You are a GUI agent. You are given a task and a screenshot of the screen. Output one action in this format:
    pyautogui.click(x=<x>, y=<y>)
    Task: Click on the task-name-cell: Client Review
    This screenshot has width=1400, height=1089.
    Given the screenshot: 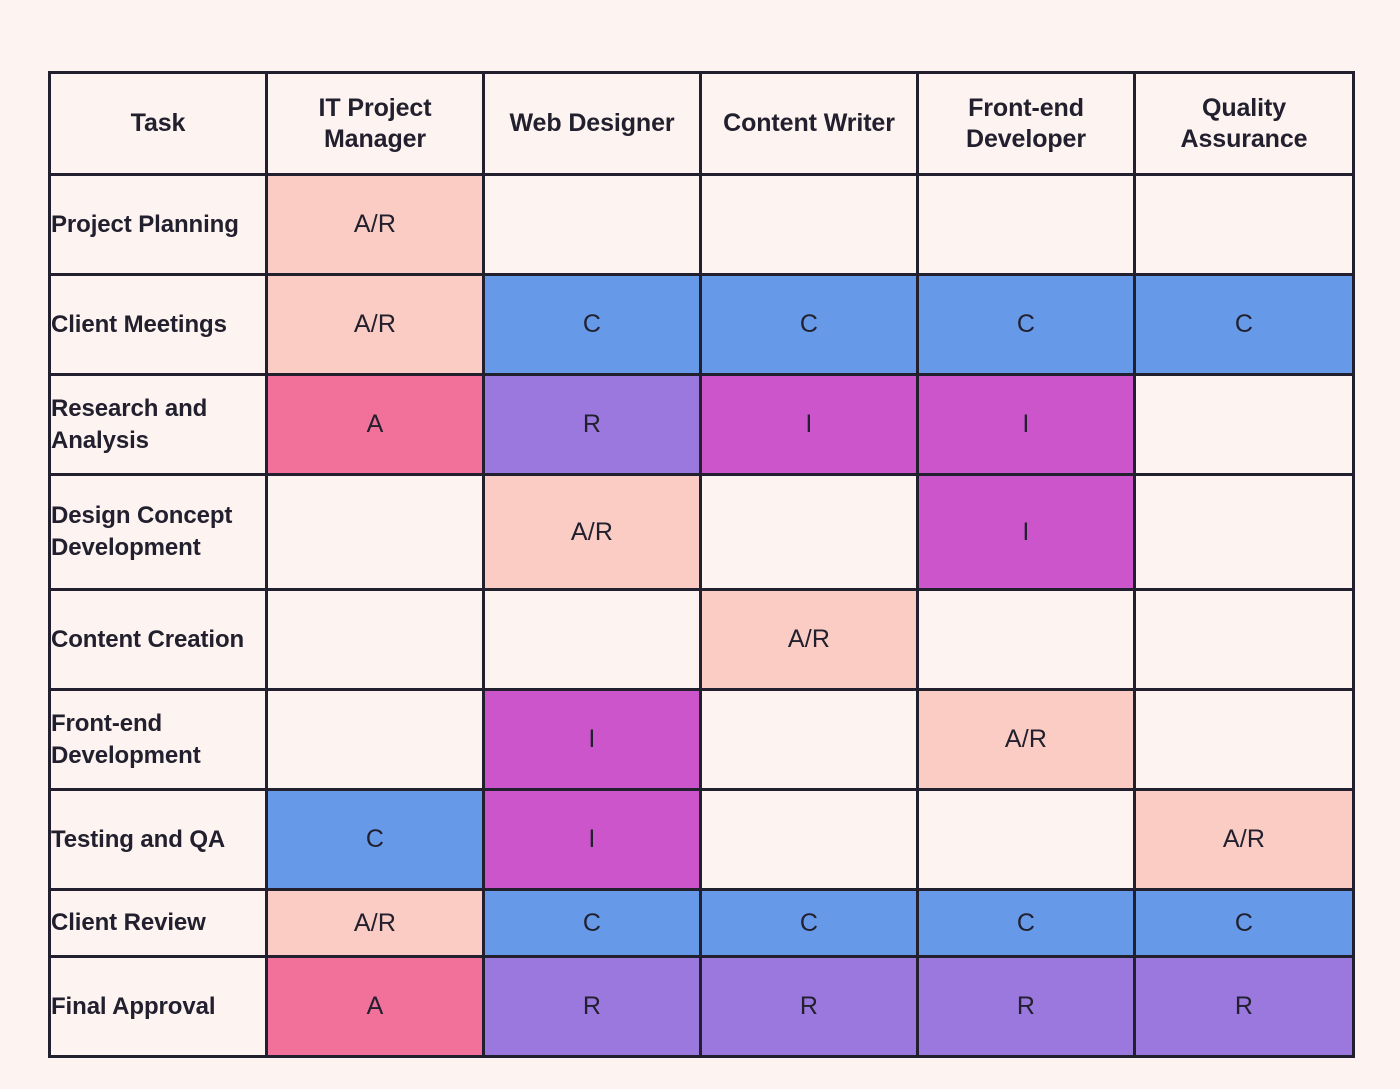 What is the action you would take?
    pyautogui.click(x=158, y=923)
    